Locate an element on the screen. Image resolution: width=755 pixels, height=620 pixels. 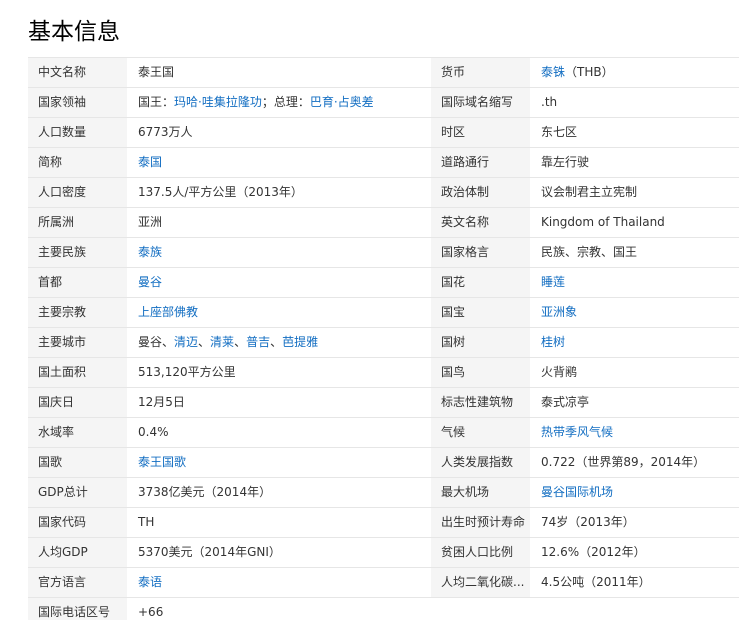
value-link: 上座部佛教 is located at coordinates (168, 312).